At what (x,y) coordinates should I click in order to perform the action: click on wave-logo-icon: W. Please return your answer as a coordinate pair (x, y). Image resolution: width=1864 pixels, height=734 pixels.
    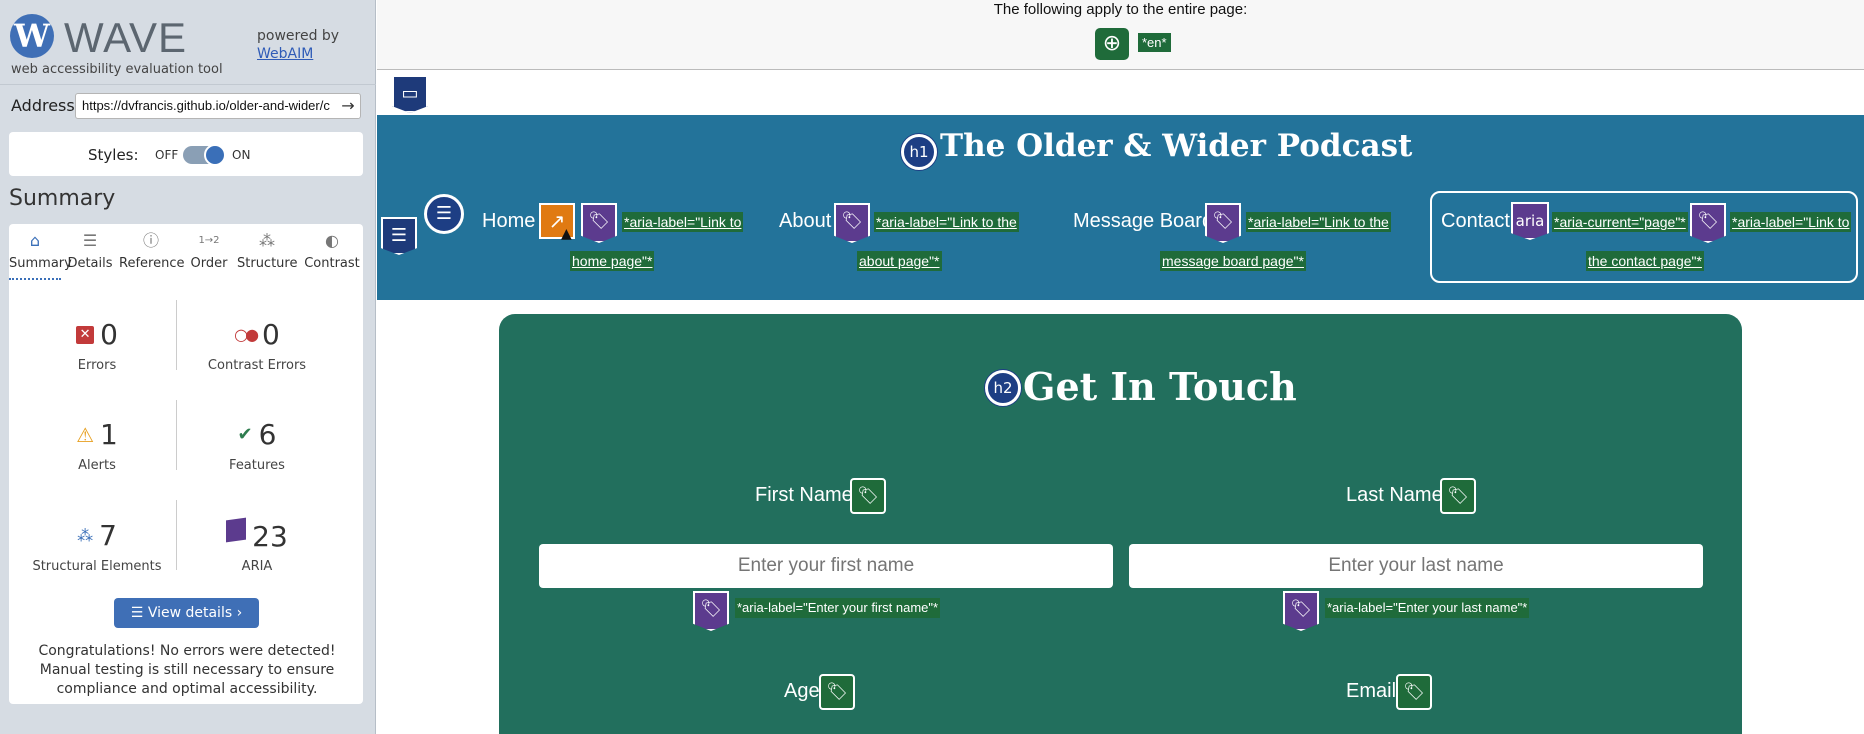
    Looking at the image, I should click on (32, 36).